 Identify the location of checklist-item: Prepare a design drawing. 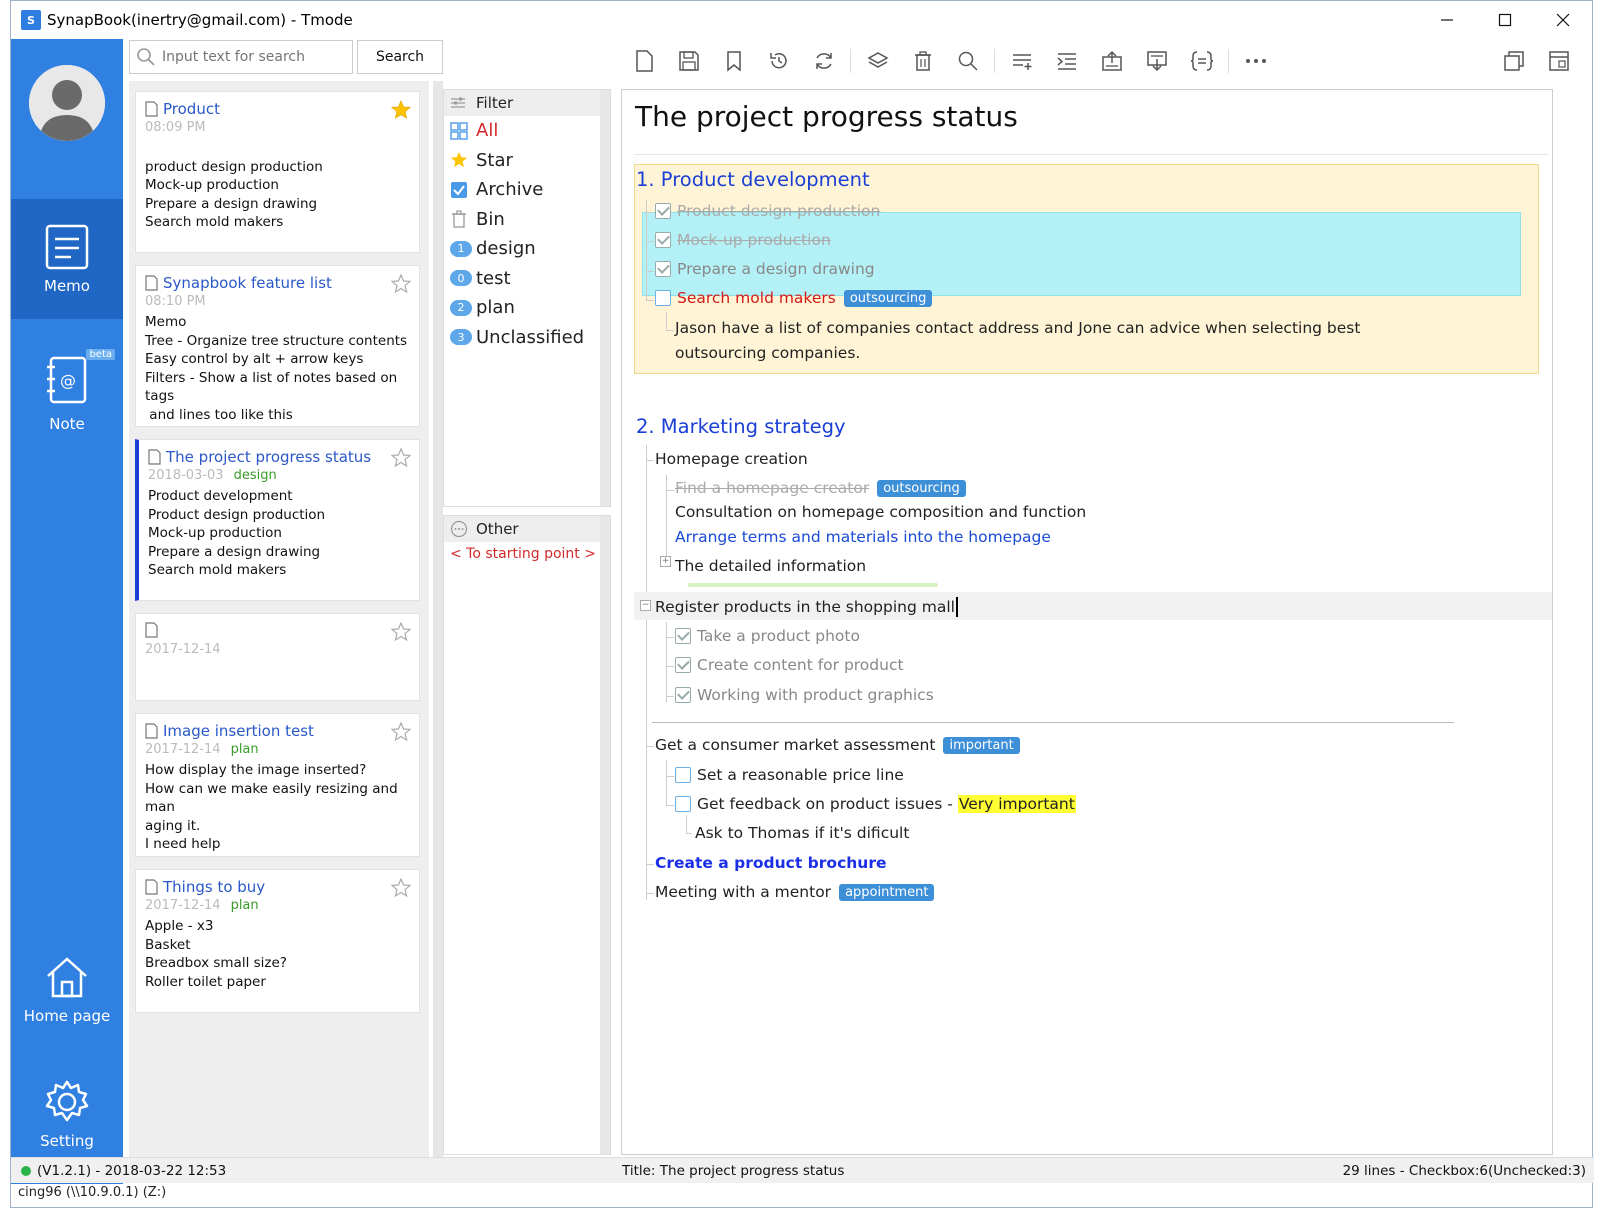
(765, 269).